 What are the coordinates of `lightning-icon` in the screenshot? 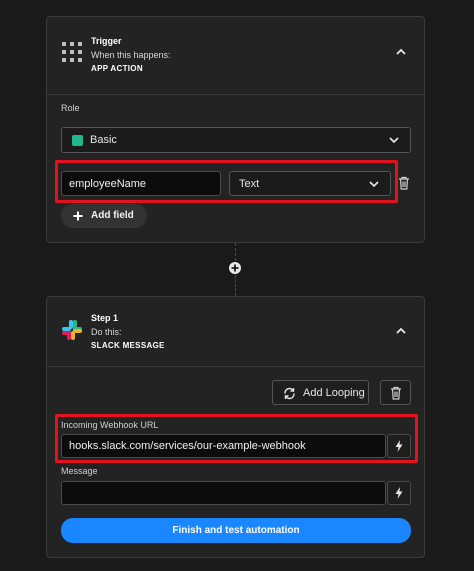 It's located at (399, 493).